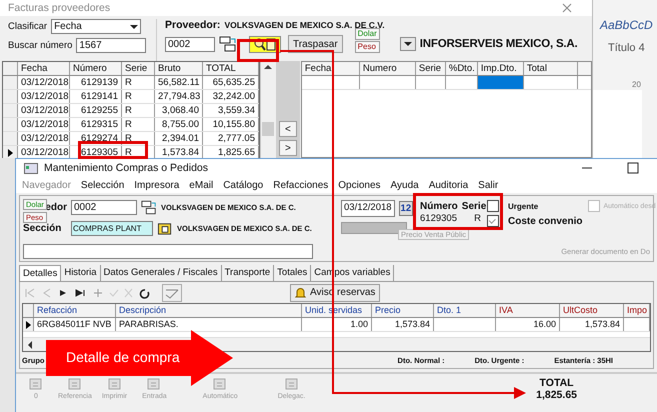  What do you see at coordinates (179, 110) in the screenshot?
I see `table-cell: 3,068.40` at bounding box center [179, 110].